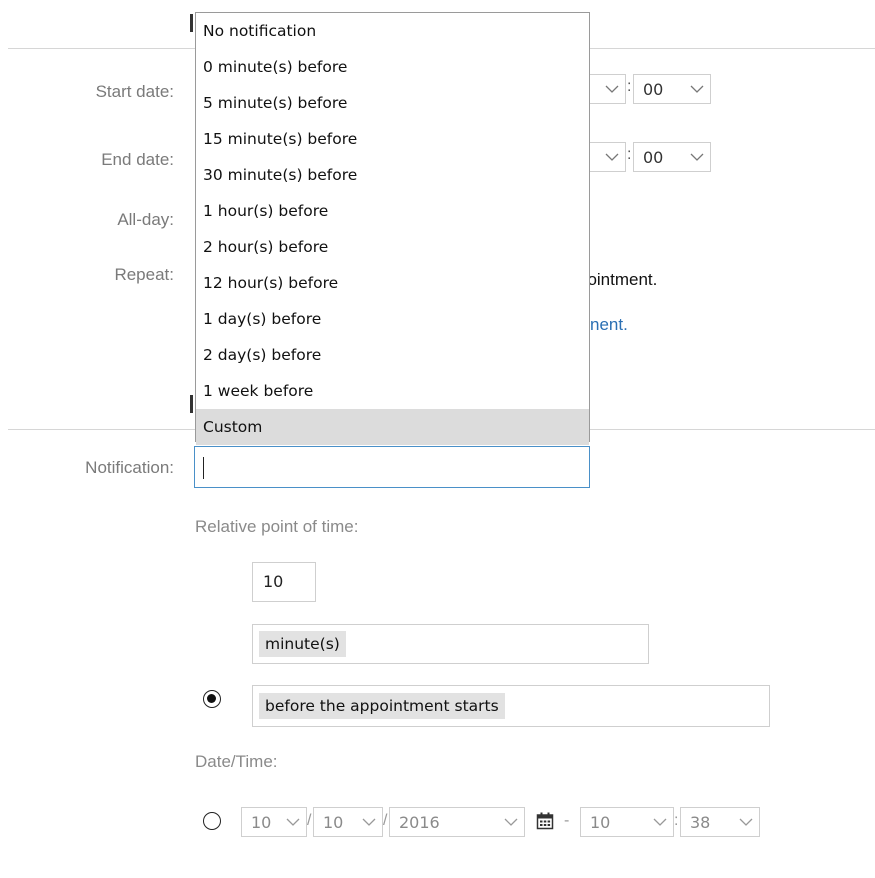  I want to click on relative-amount-input: 10, so click(284, 582).